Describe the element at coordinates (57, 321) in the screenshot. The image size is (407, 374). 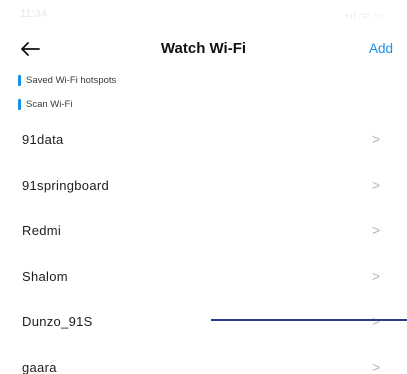
I see `wifi-name: Dunzo_91S` at that location.